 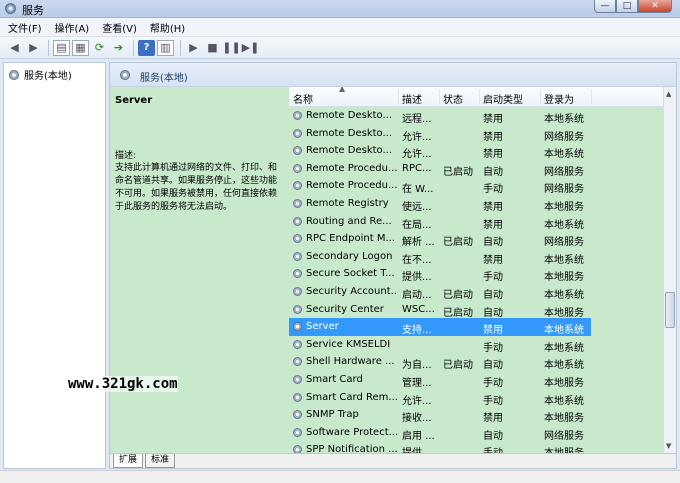 I want to click on table-row: Remote Procedu... 在 W... 手动 网络服务, so click(x=476, y=186).